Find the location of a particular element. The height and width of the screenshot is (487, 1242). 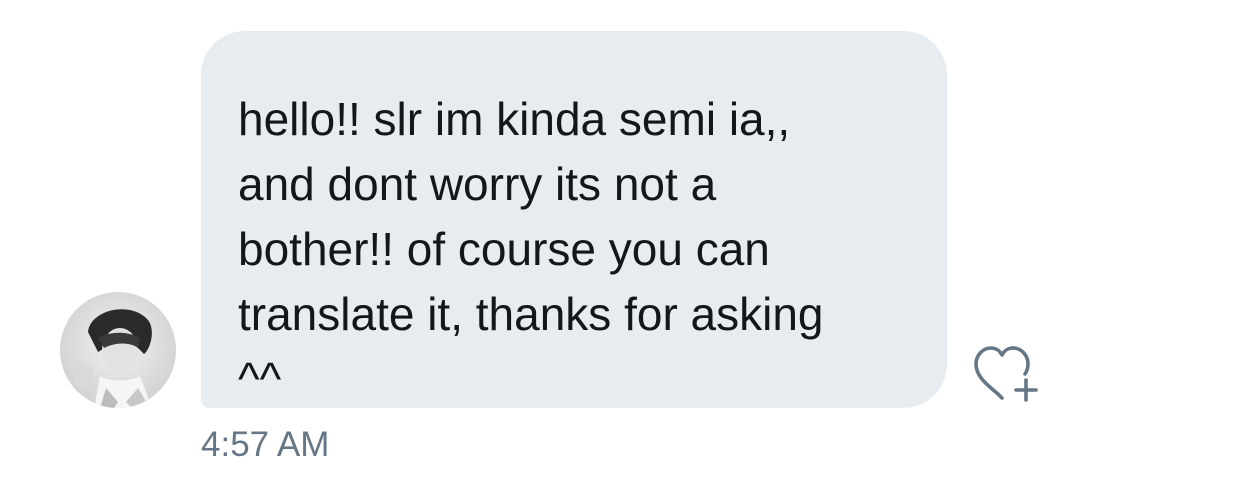

heart-plus-icon is located at coordinates (1006, 374).